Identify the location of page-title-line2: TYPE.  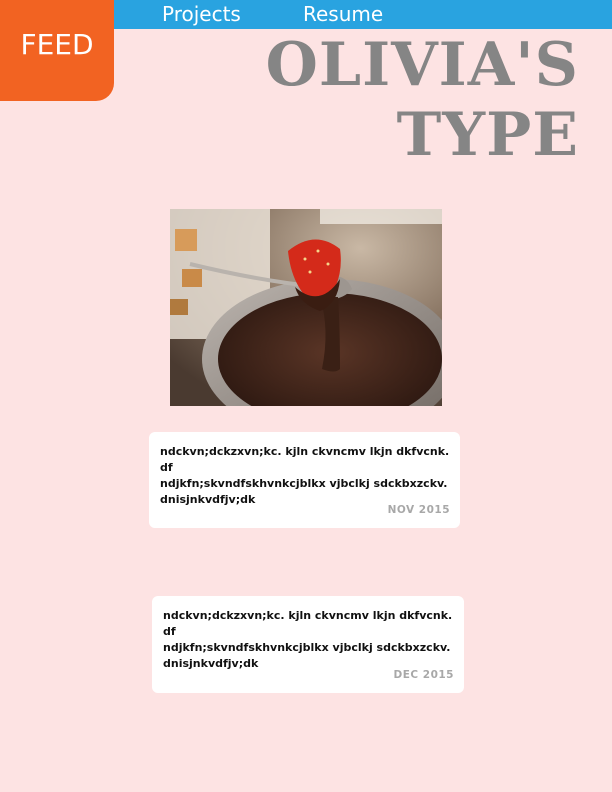
(487, 135).